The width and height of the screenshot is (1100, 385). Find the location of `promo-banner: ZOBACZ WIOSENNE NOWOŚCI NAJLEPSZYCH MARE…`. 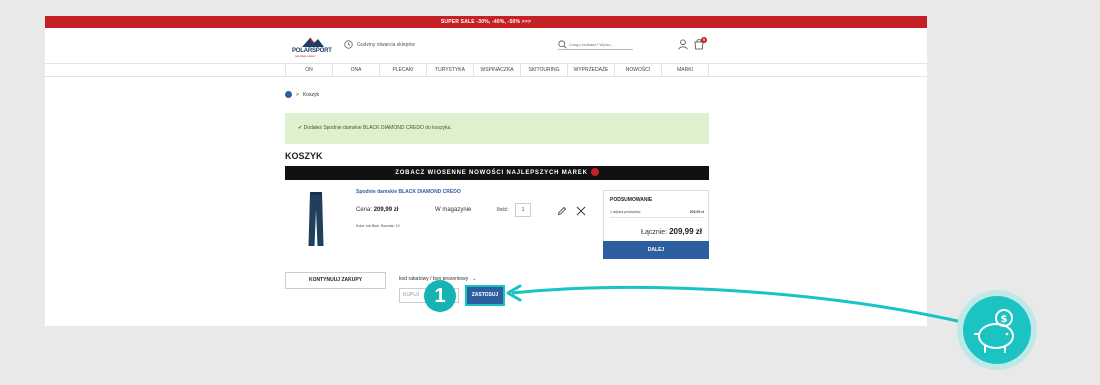

promo-banner: ZOBACZ WIOSENNE NOWOŚCI NAJLEPSZYCH MARE… is located at coordinates (497, 173).